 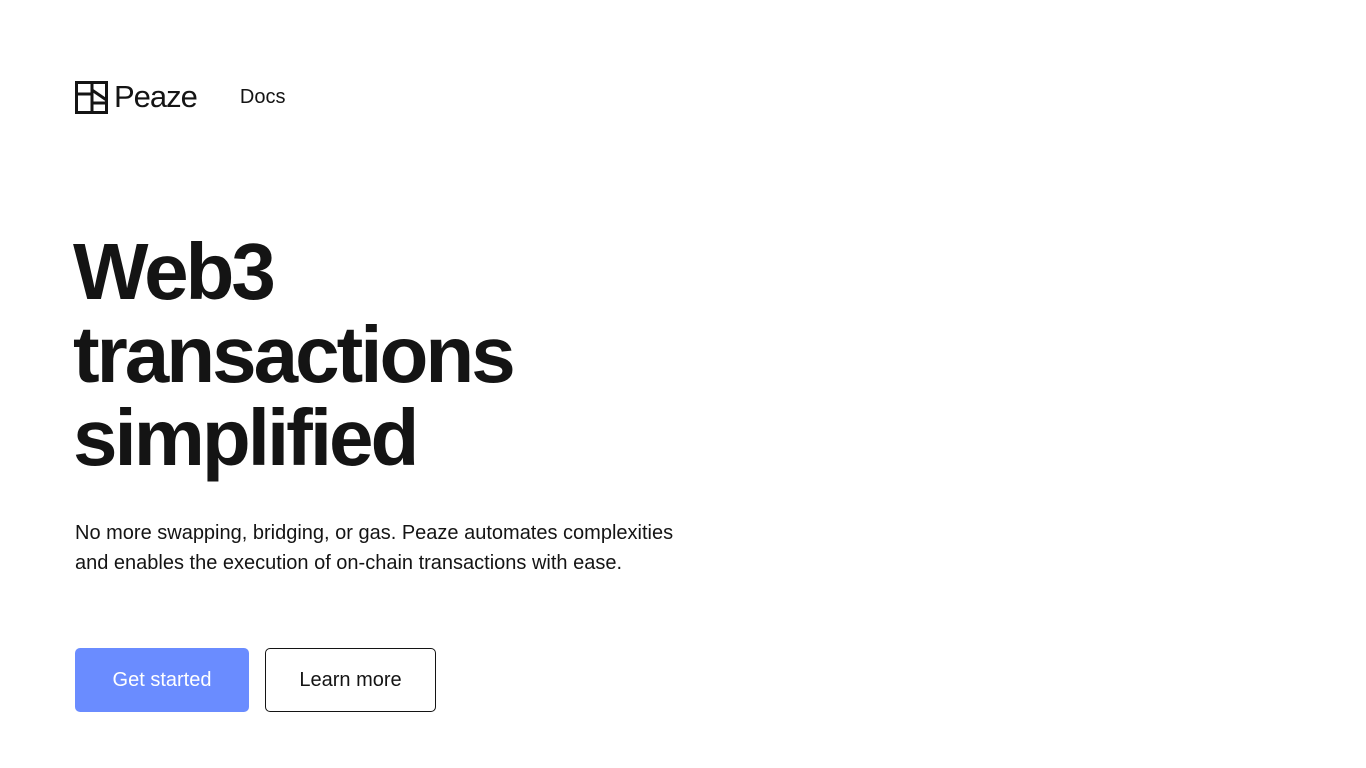 What do you see at coordinates (350, 680) in the screenshot?
I see `learn-more-button: Learn more` at bounding box center [350, 680].